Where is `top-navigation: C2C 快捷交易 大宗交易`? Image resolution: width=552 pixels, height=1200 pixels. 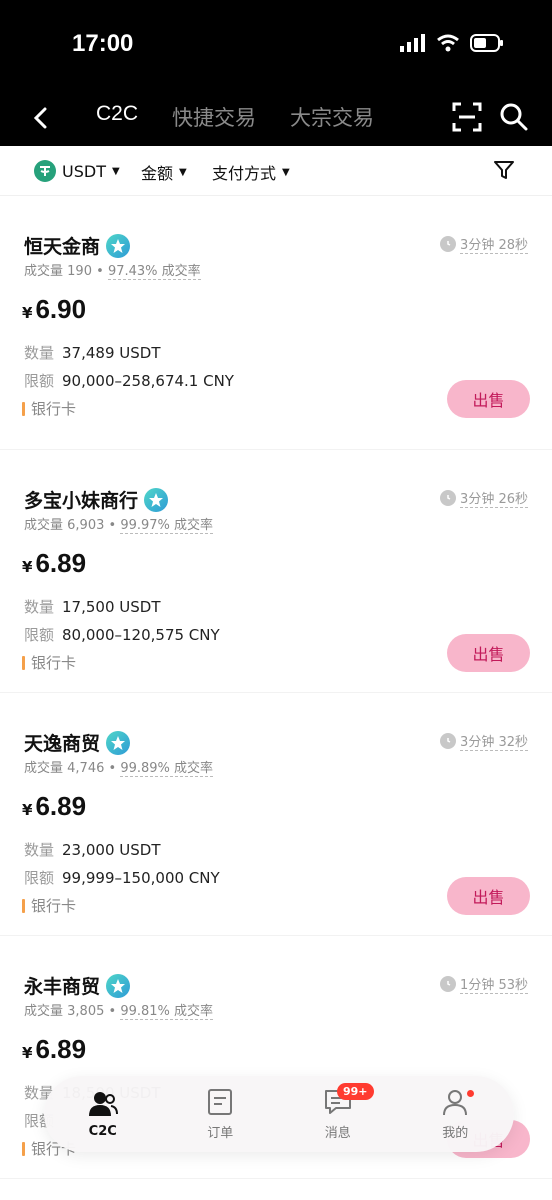
top-navigation: C2C 快捷交易 大宗交易 is located at coordinates (276, 118).